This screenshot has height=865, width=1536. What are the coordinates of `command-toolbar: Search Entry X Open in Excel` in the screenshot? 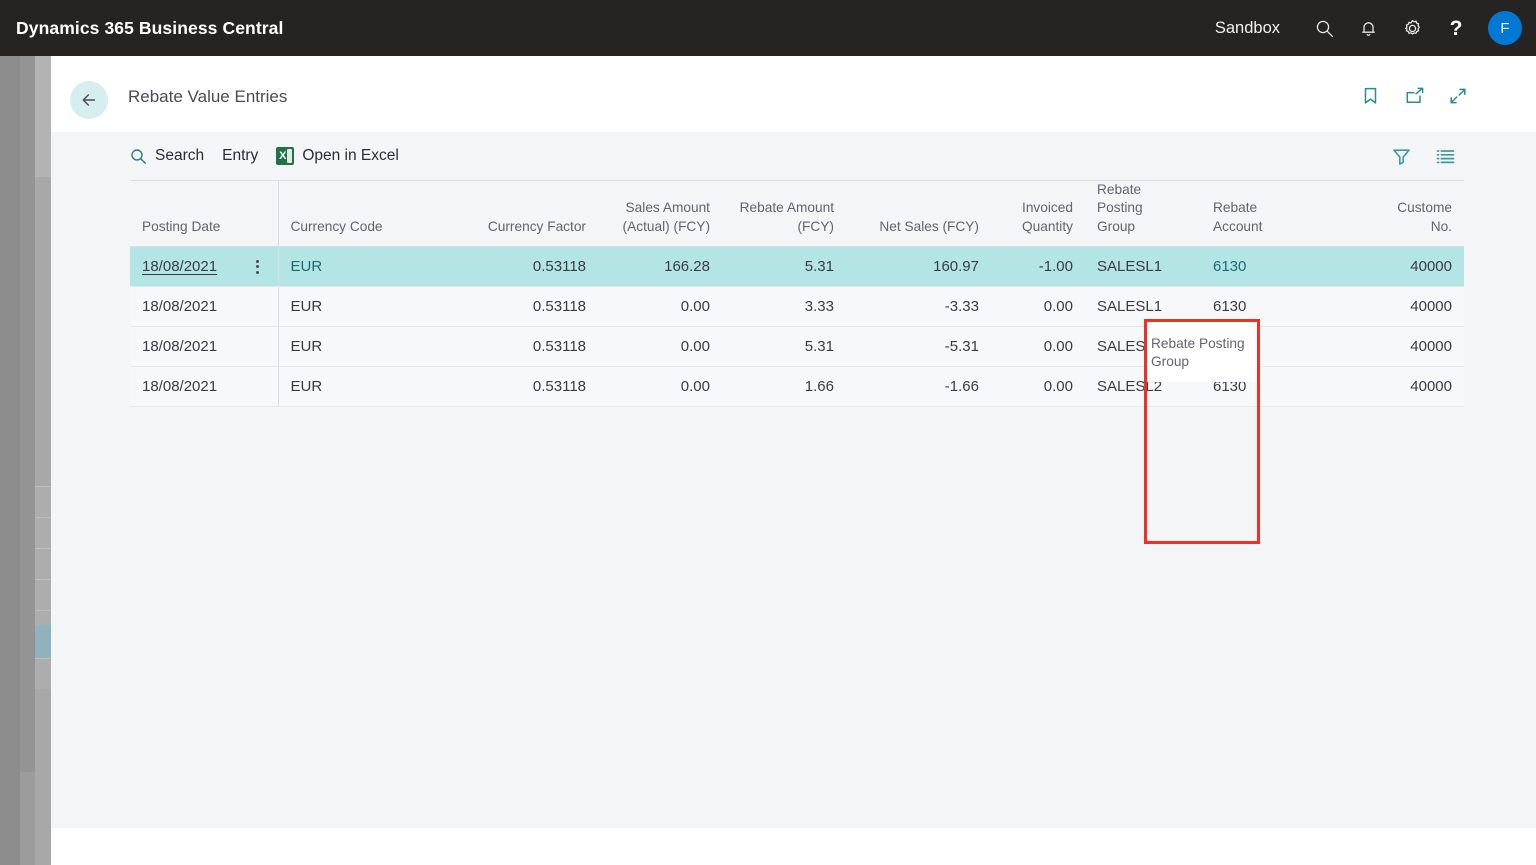 It's located at (793, 156).